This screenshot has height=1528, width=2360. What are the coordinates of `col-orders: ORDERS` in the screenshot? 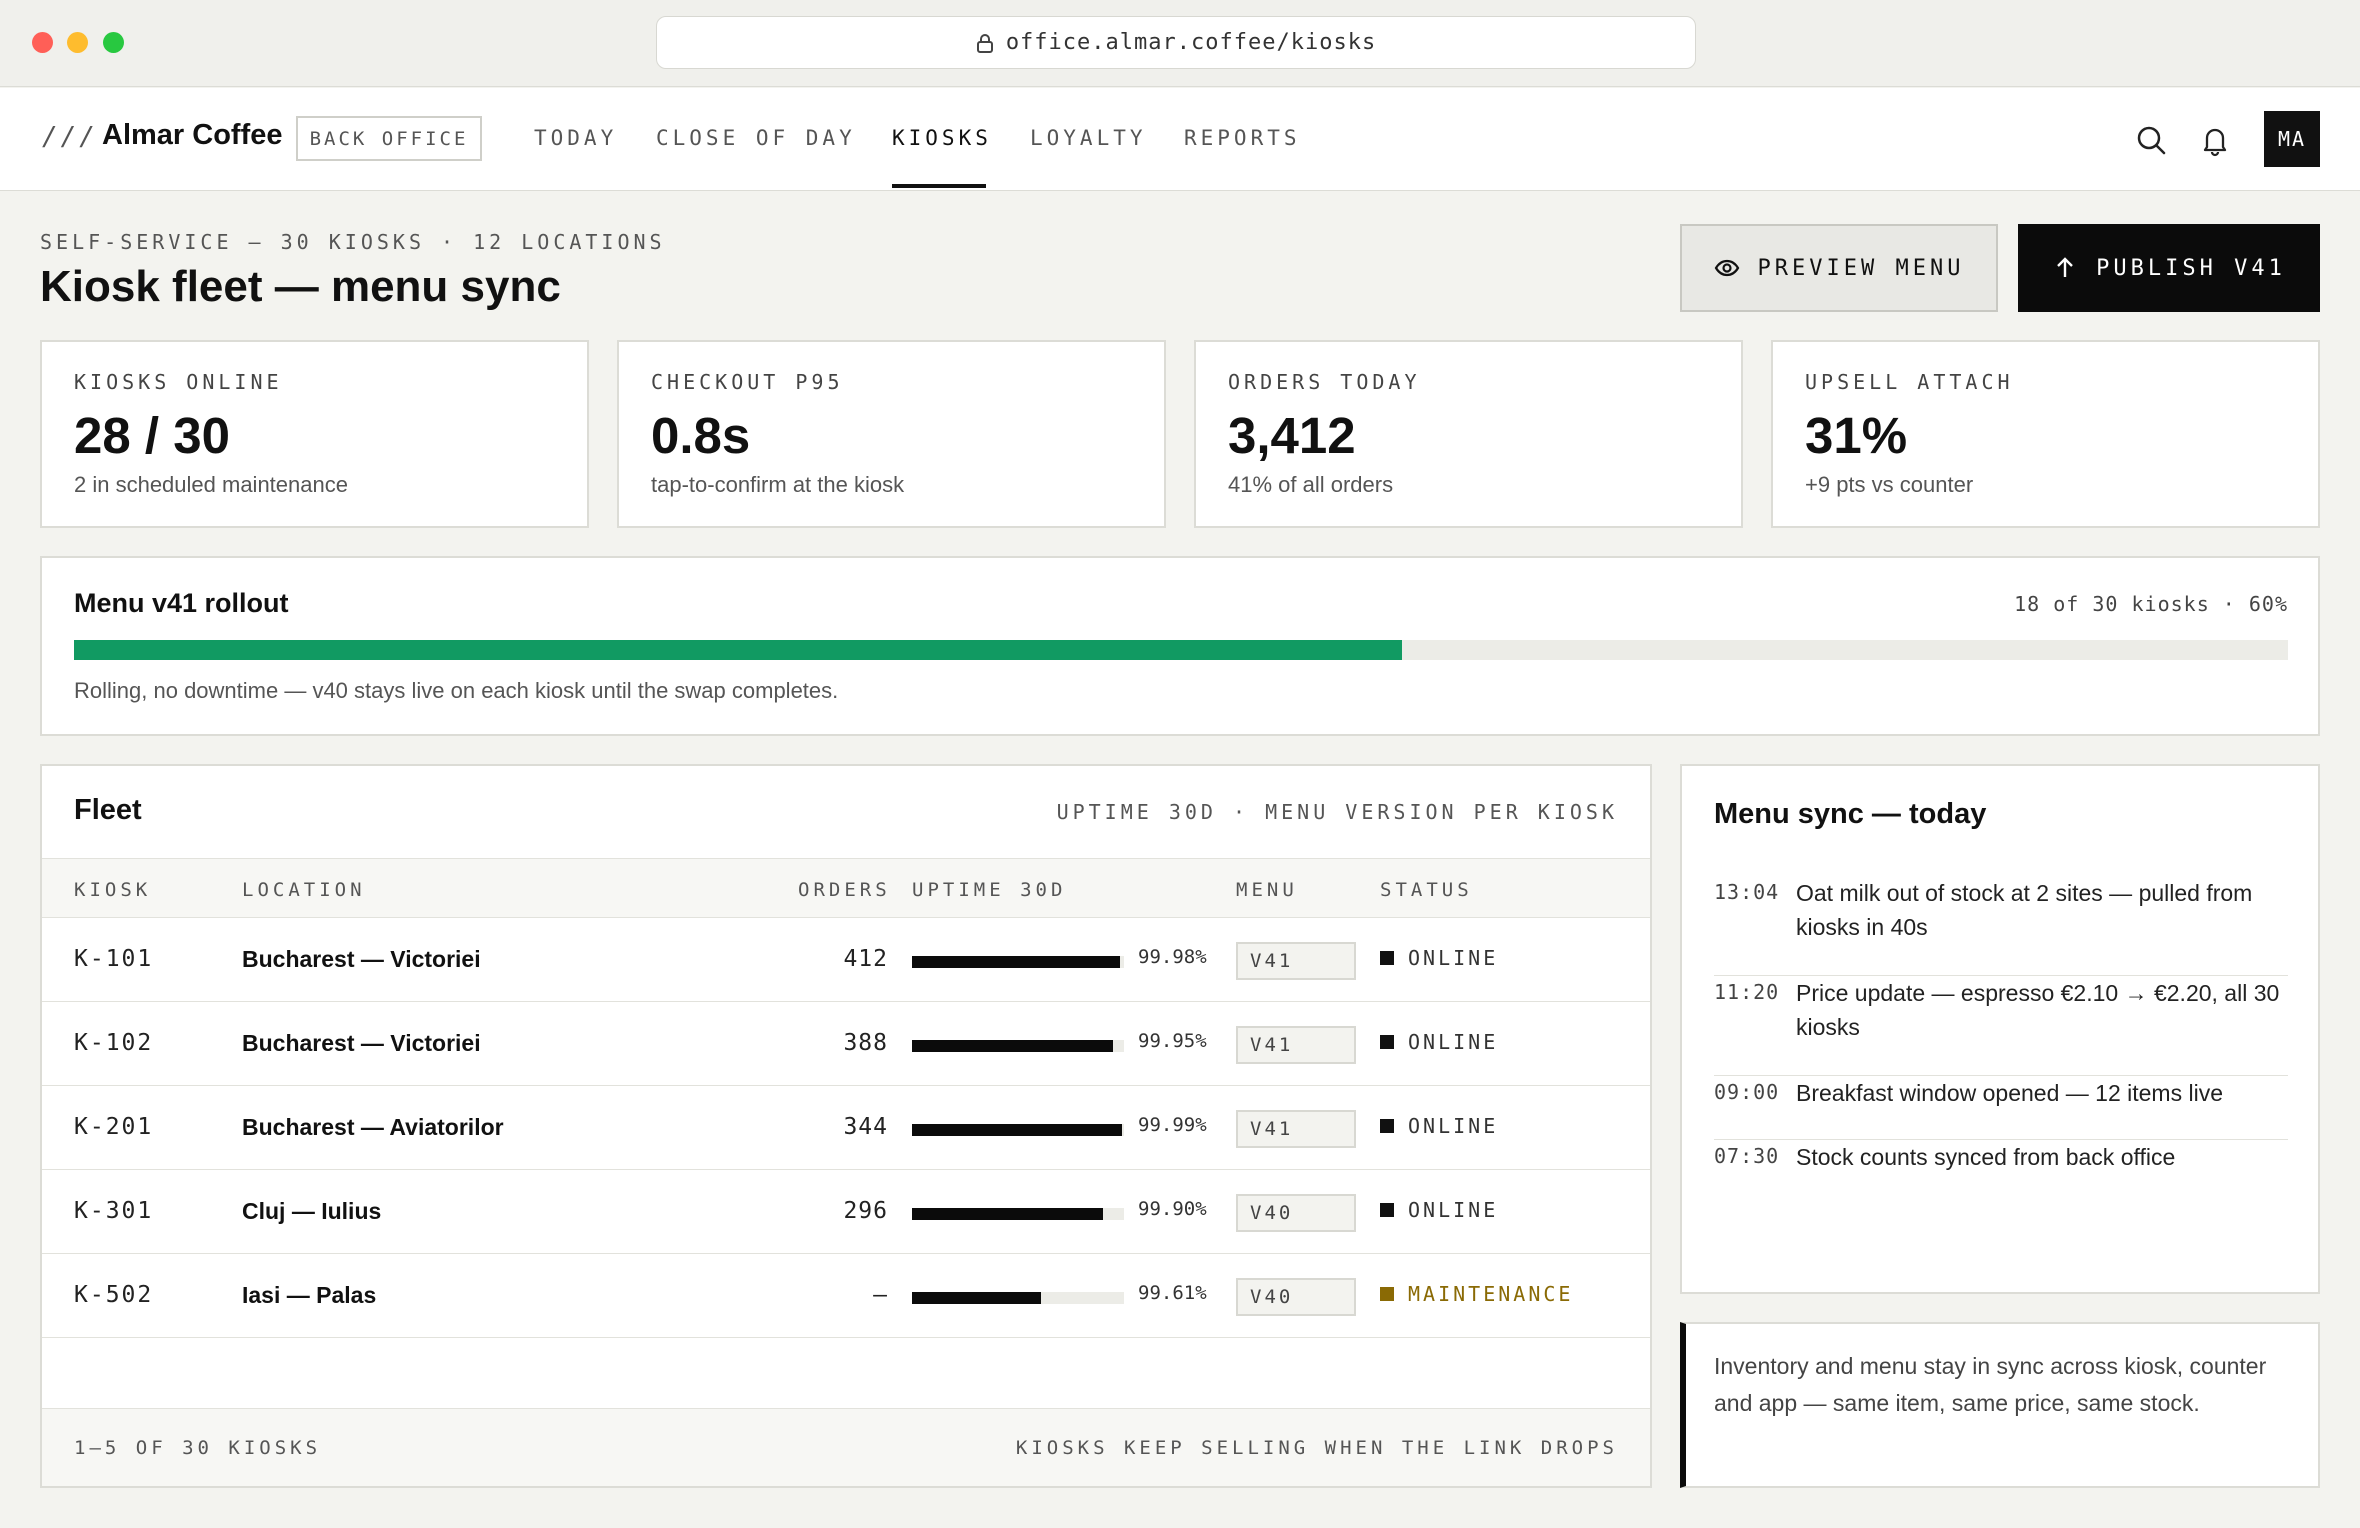 It's located at (844, 890).